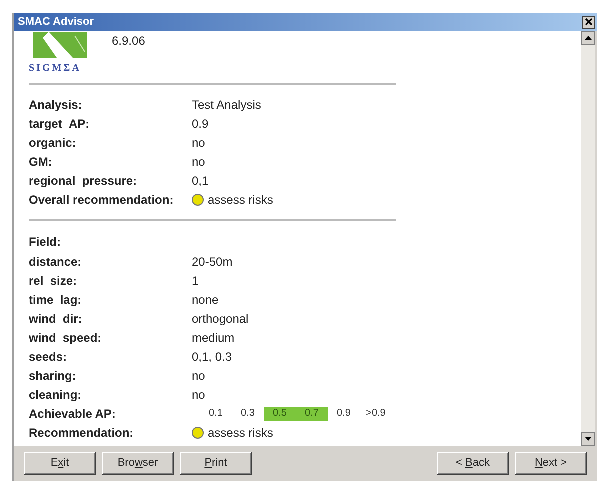  I want to click on field-value: 0,1, 0.3, so click(212, 357).